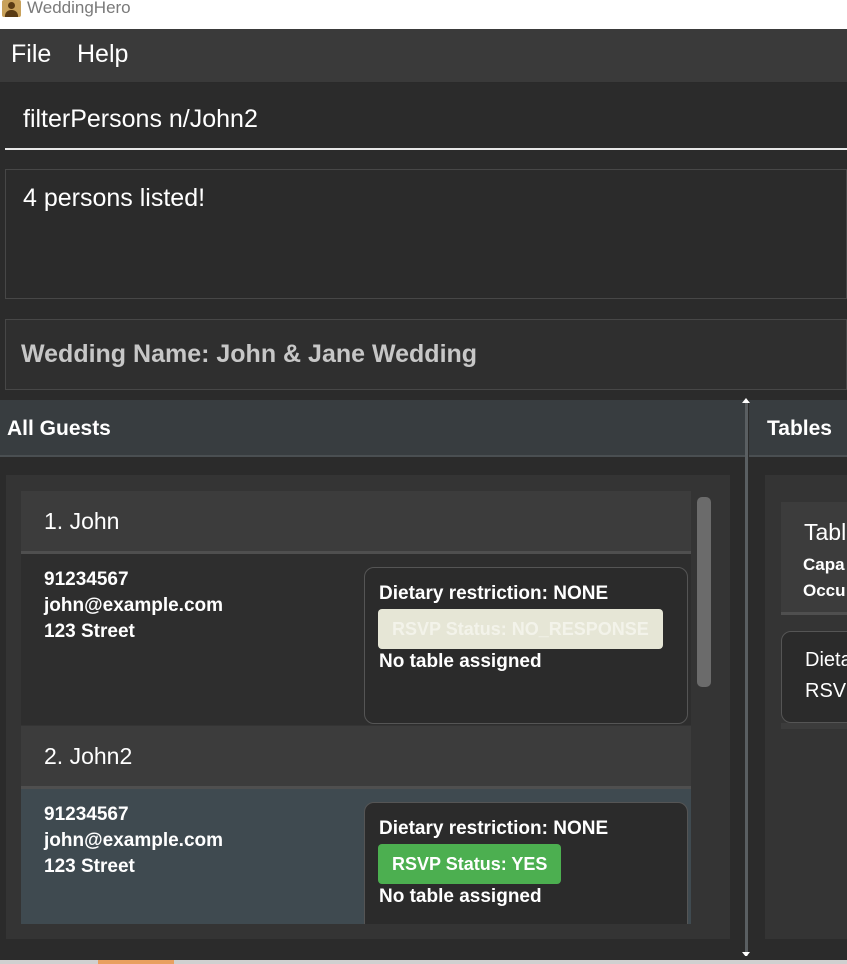 Image resolution: width=847 pixels, height=964 pixels. Describe the element at coordinates (826, 691) in the screenshot. I see `table-guest-rsvp: RSVI` at that location.